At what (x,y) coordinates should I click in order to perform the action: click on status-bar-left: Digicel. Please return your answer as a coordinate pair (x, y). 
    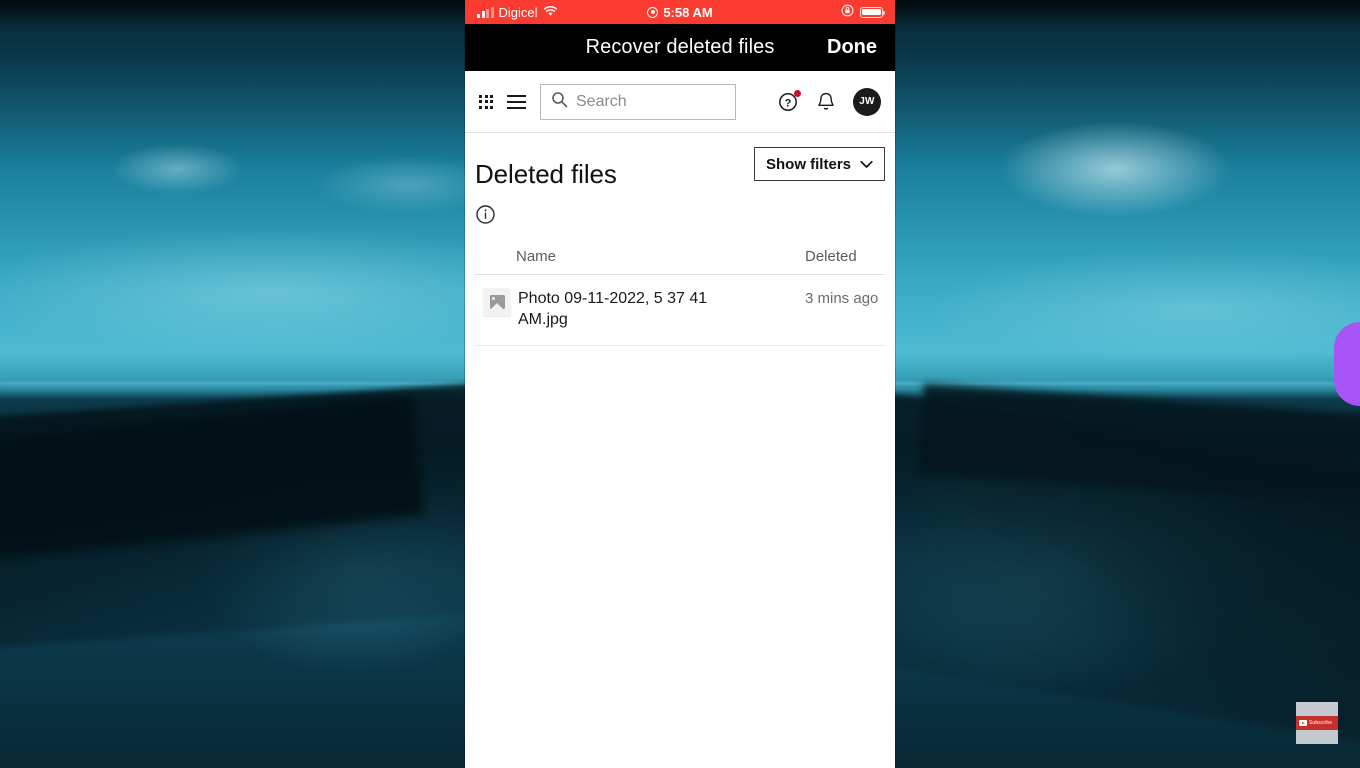
    Looking at the image, I should click on (517, 12).